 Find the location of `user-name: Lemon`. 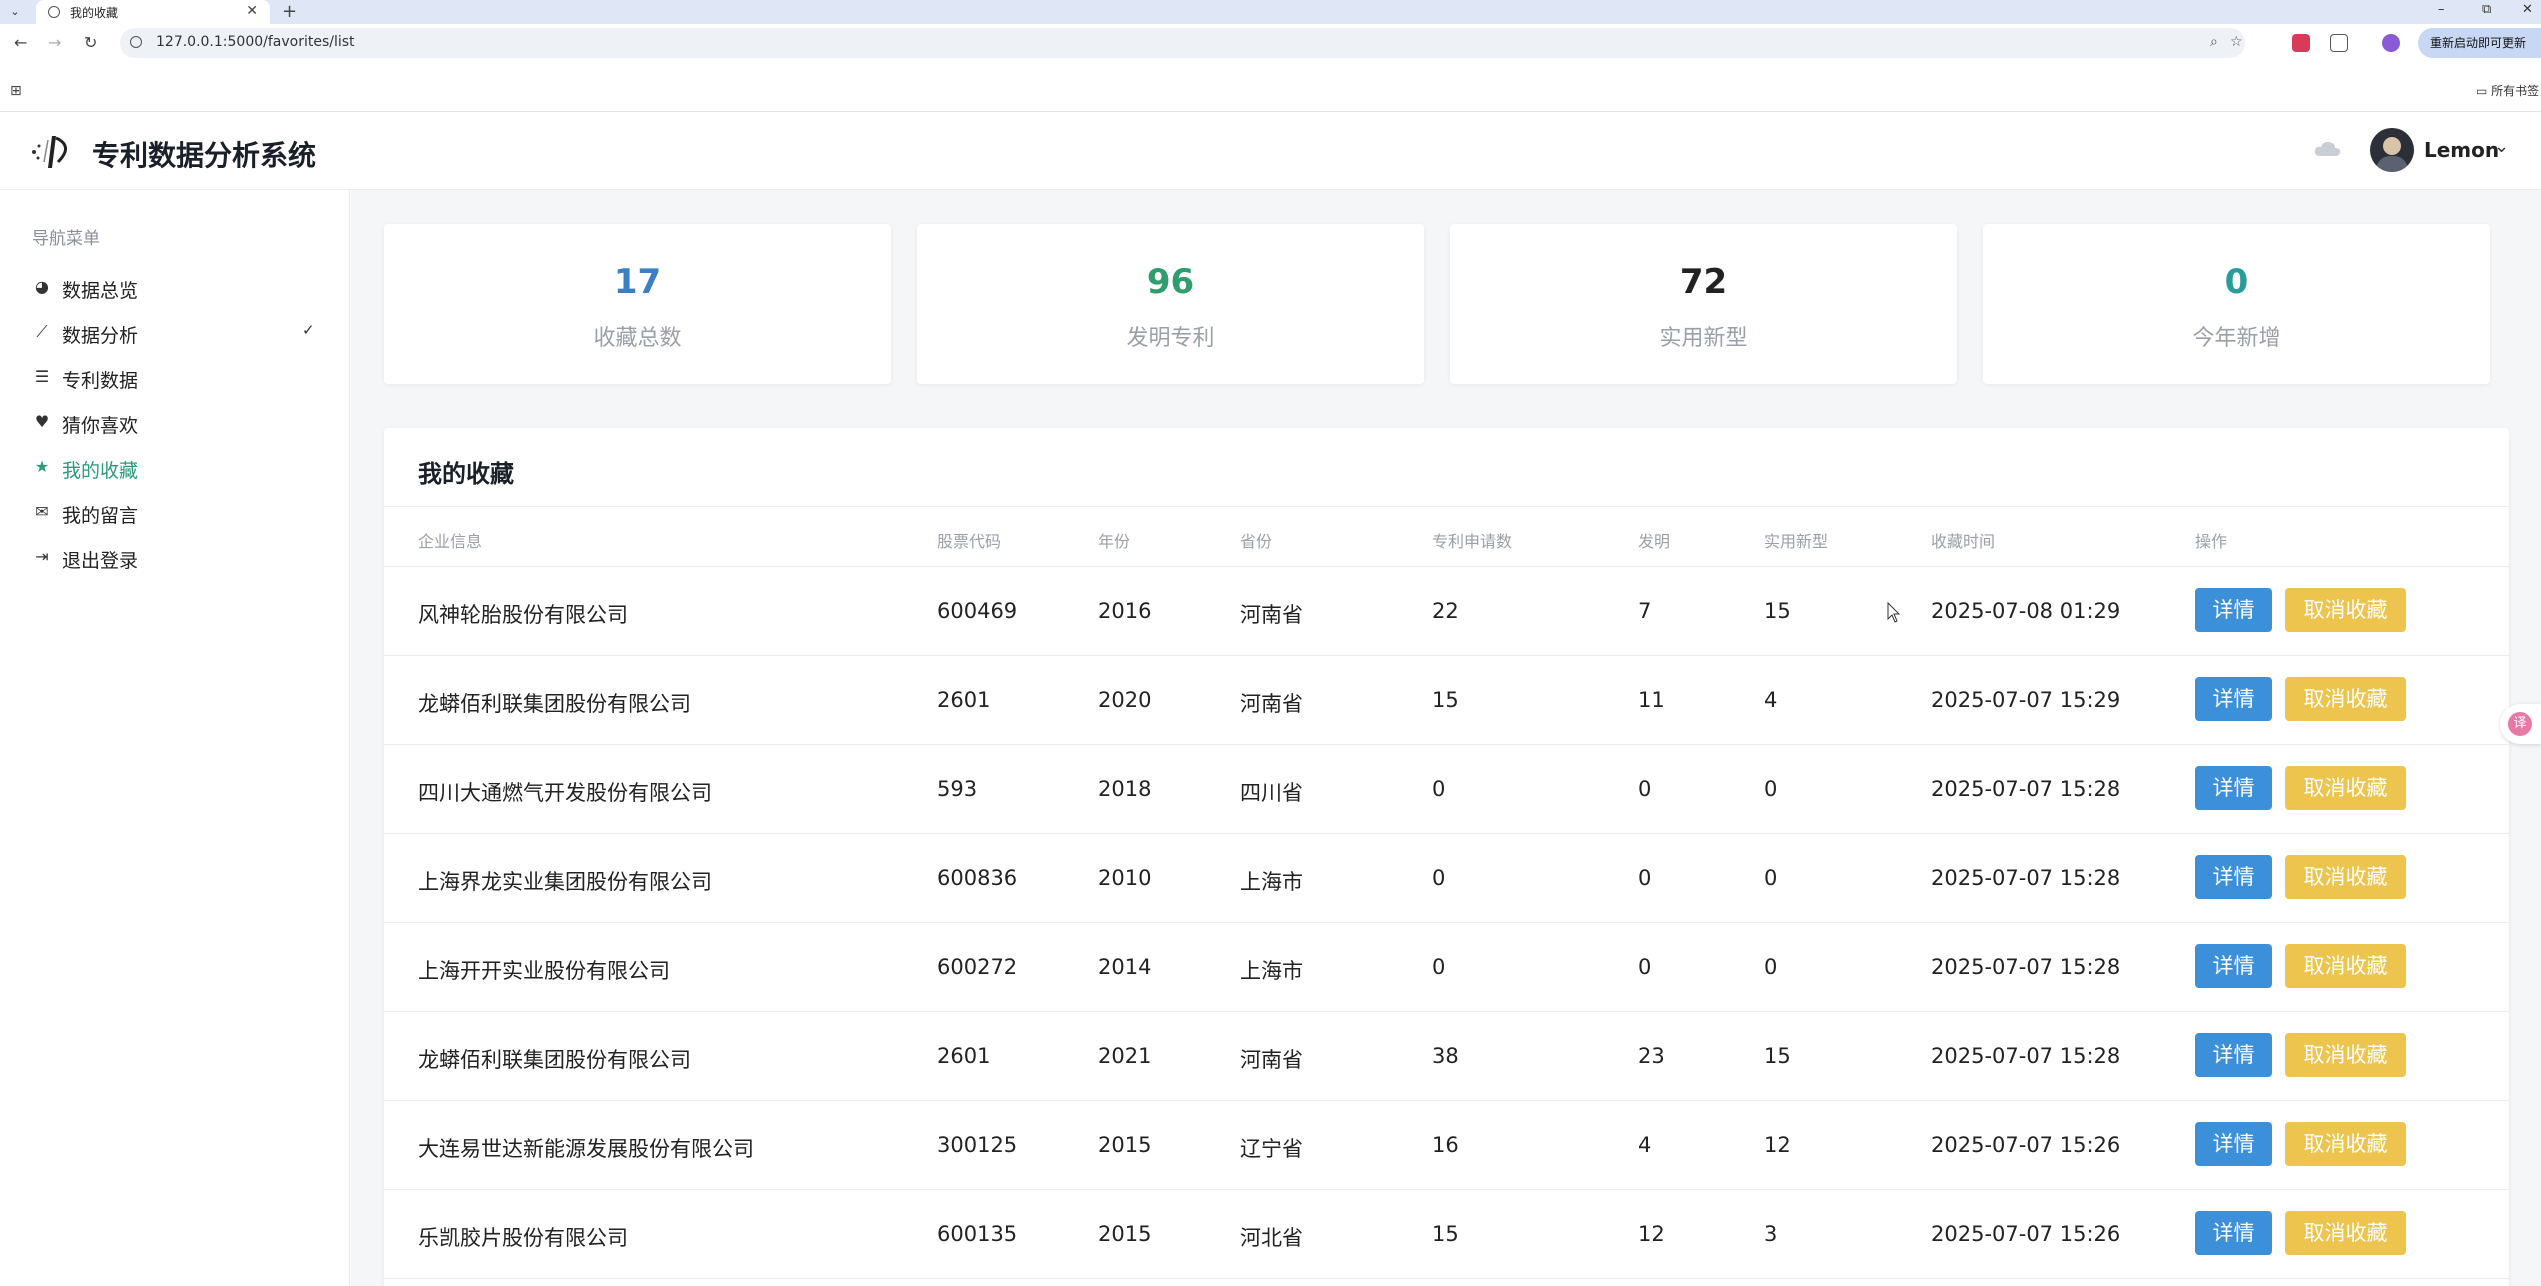

user-name: Lemon is located at coordinates (2461, 150).